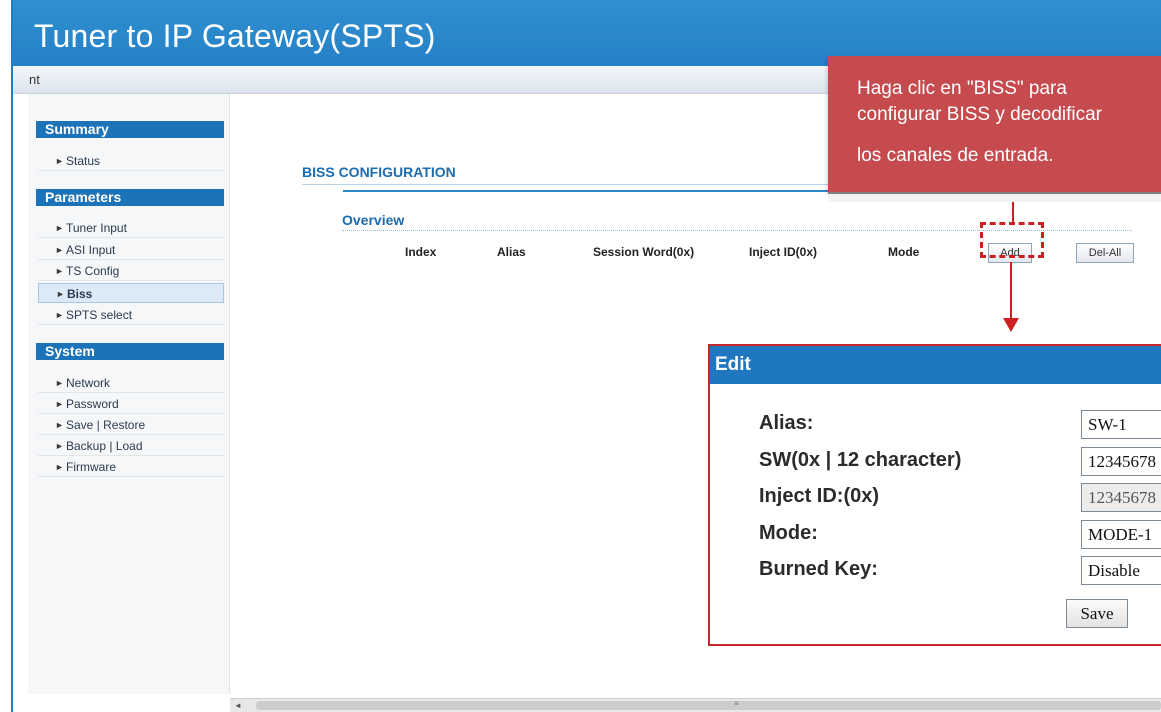  I want to click on horizontal-scrollbar: ◄ ≡, so click(695, 705).